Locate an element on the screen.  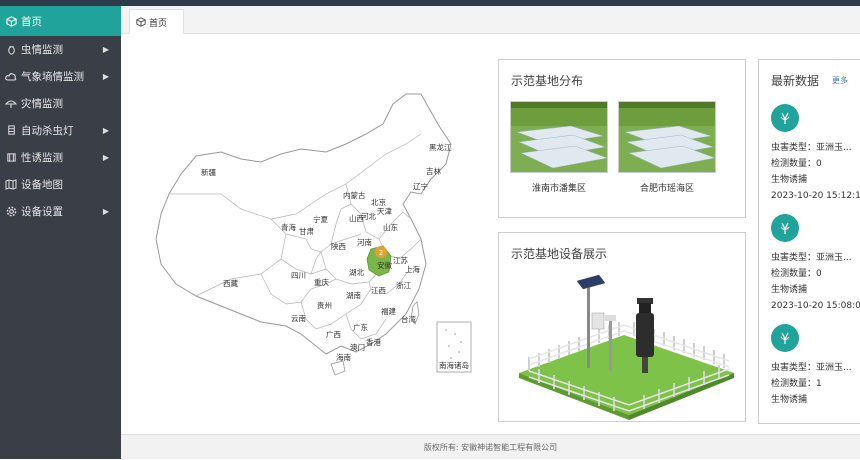
device-illustration is located at coordinates (624, 348).